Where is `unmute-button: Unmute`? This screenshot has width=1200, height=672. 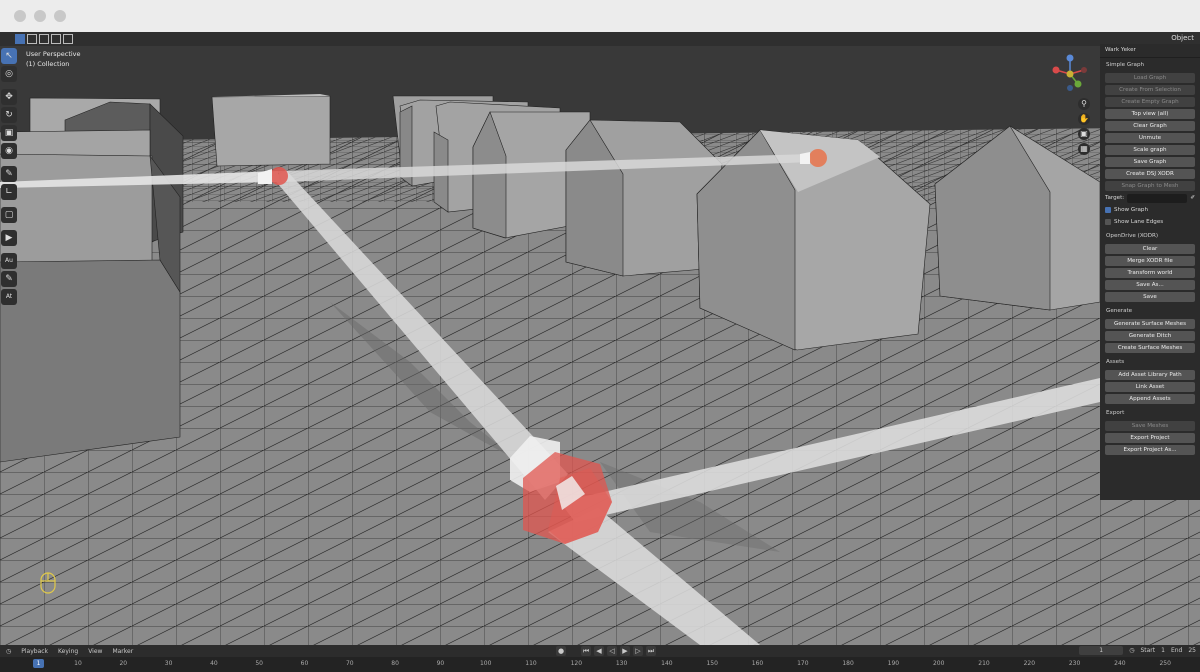
unmute-button: Unmute is located at coordinates (1150, 138).